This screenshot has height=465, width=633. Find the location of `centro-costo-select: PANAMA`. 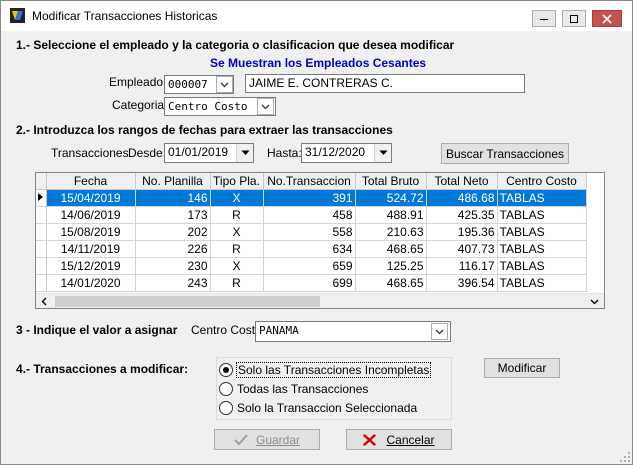

centro-costo-select: PANAMA is located at coordinates (353, 331).